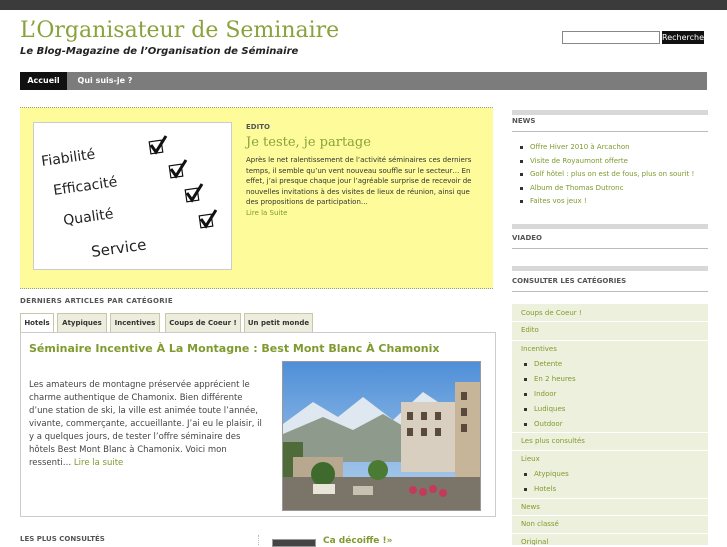 The width and height of the screenshot is (727, 547). I want to click on subcategory-item: En 2 heures, so click(550, 379).